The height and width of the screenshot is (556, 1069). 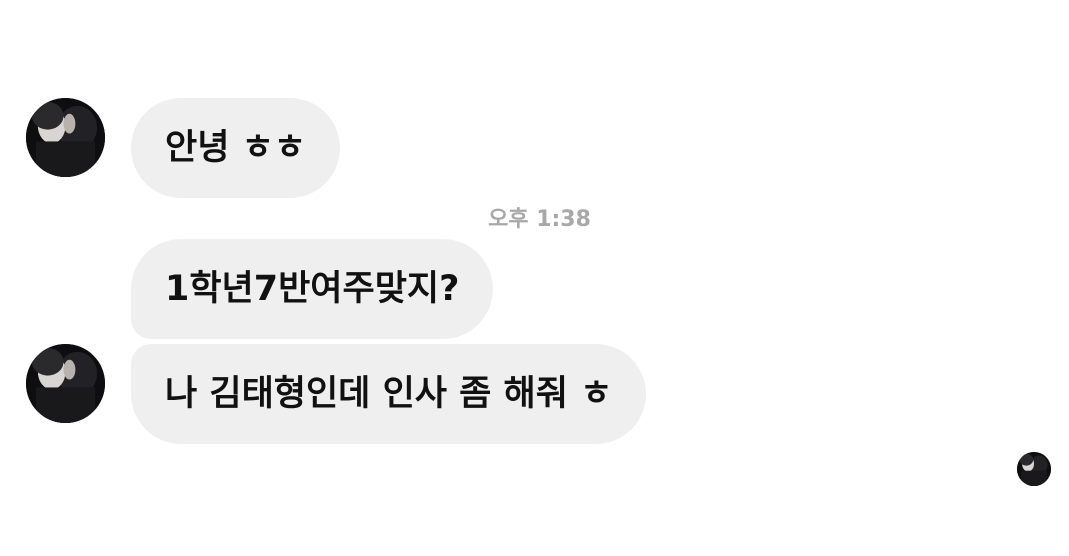 I want to click on message-bubble: 1학년7반여주맞지?, so click(x=312, y=289).